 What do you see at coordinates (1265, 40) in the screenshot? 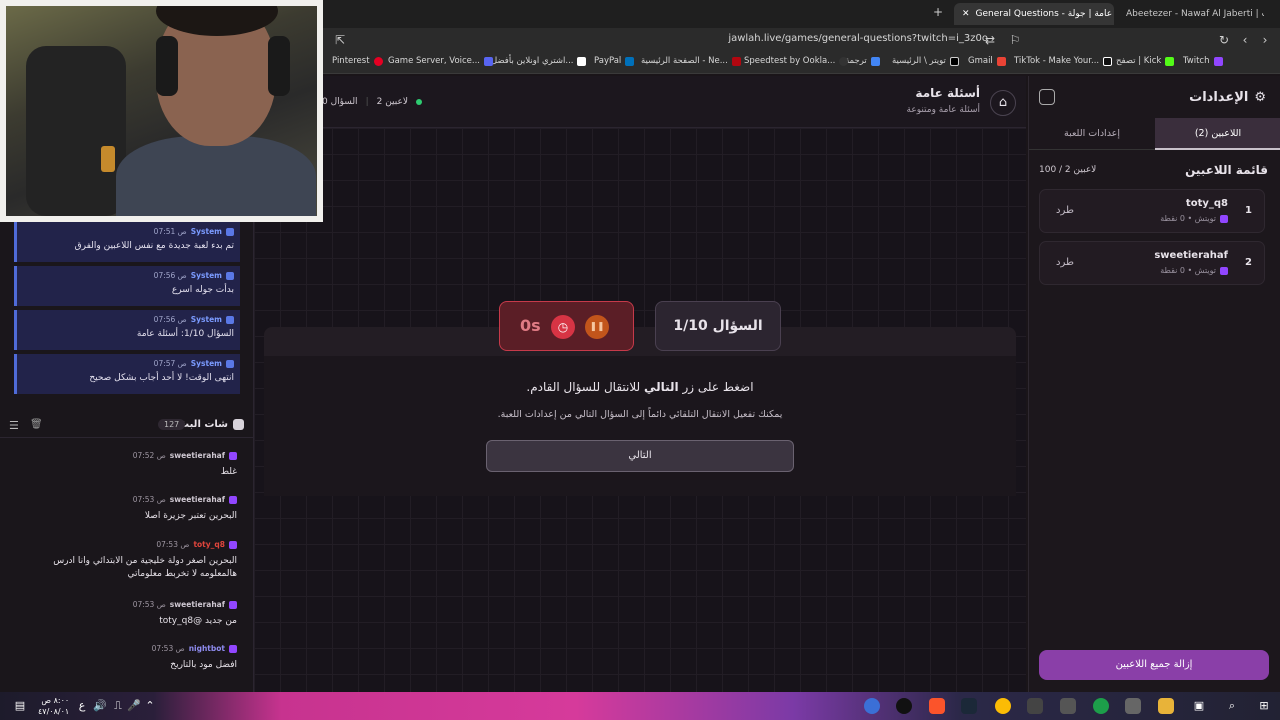
I see `forward-icon: ›` at bounding box center [1265, 40].